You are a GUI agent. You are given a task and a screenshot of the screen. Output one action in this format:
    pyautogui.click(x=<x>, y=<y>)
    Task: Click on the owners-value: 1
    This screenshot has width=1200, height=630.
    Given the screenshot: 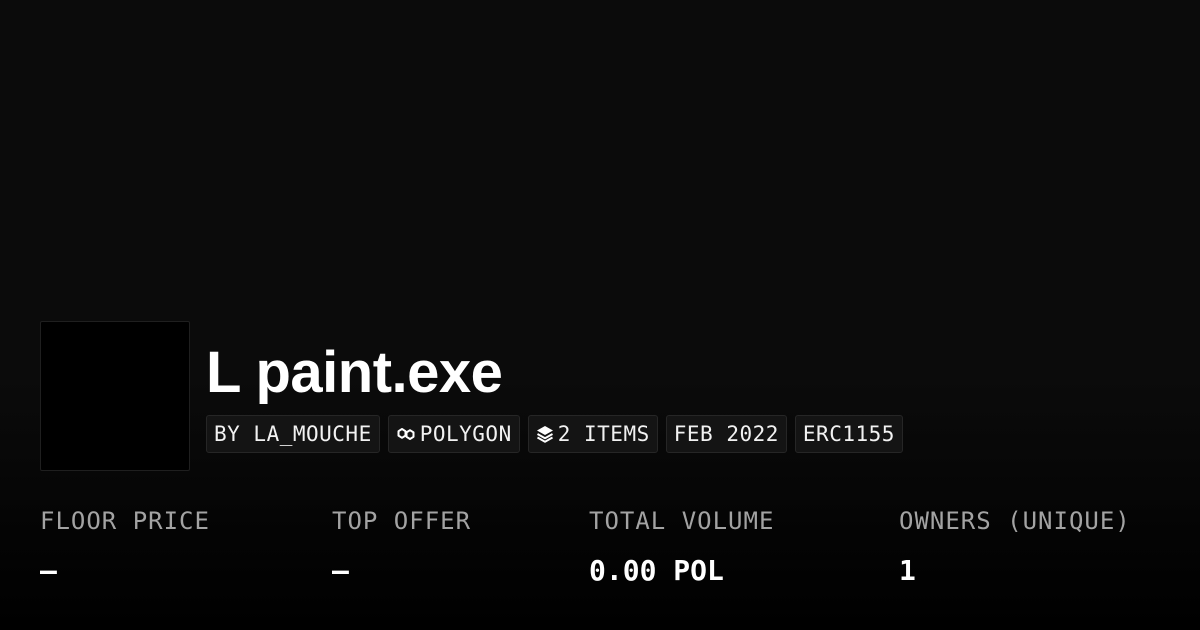 What is the action you would take?
    pyautogui.click(x=907, y=570)
    